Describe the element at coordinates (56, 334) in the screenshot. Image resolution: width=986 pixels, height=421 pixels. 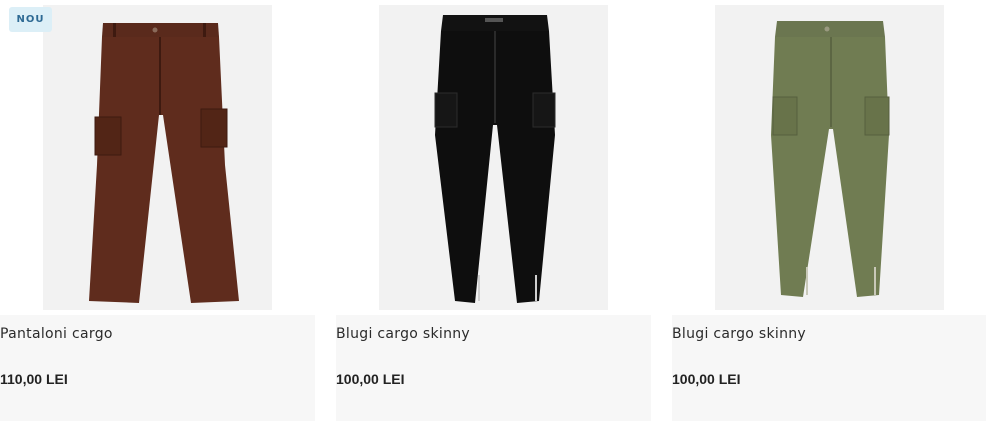
I see `product-title: Pantaloni cargo` at that location.